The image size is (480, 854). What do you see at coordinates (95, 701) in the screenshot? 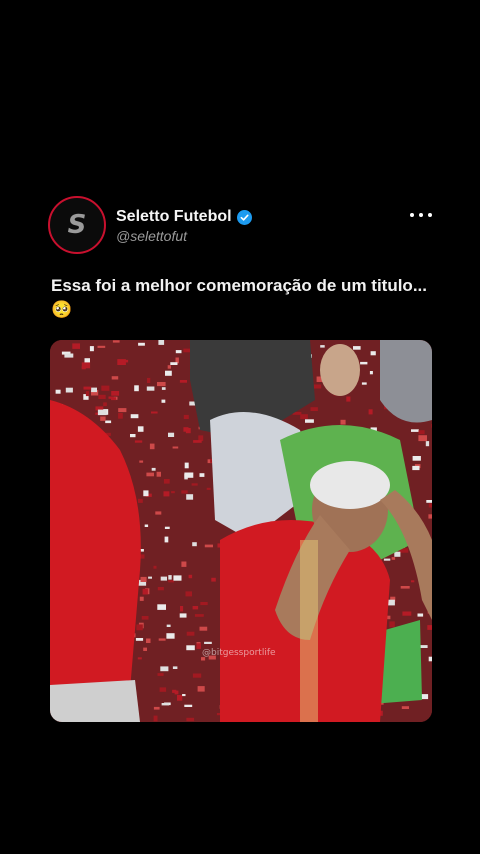
I see `left-player-shorts` at bounding box center [95, 701].